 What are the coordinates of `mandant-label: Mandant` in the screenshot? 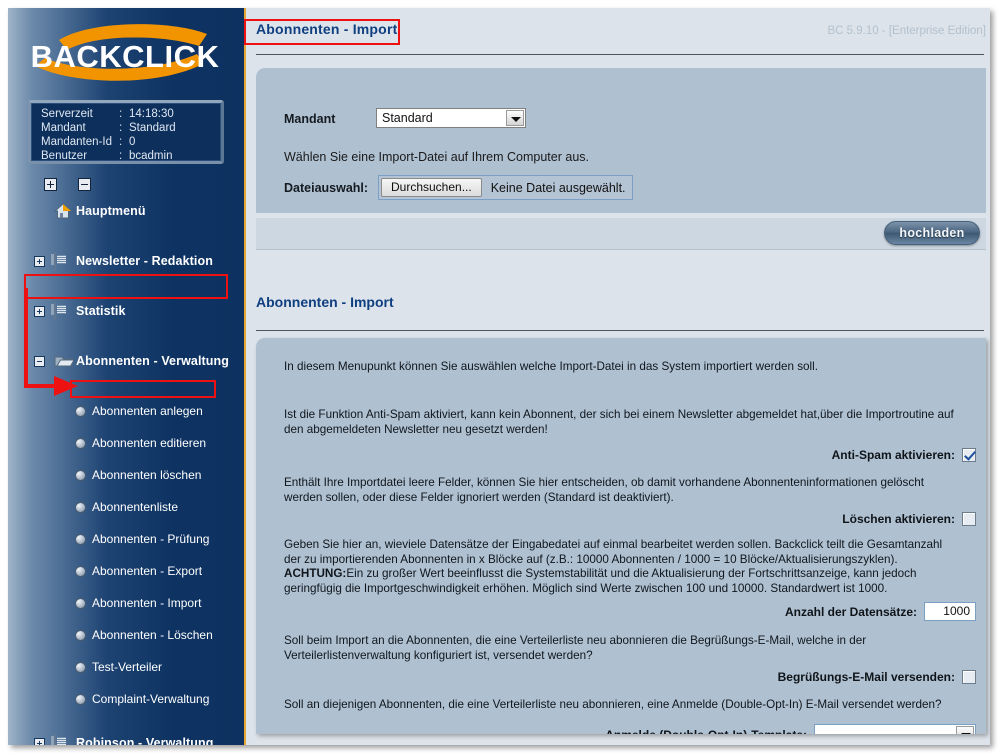 It's located at (310, 119).